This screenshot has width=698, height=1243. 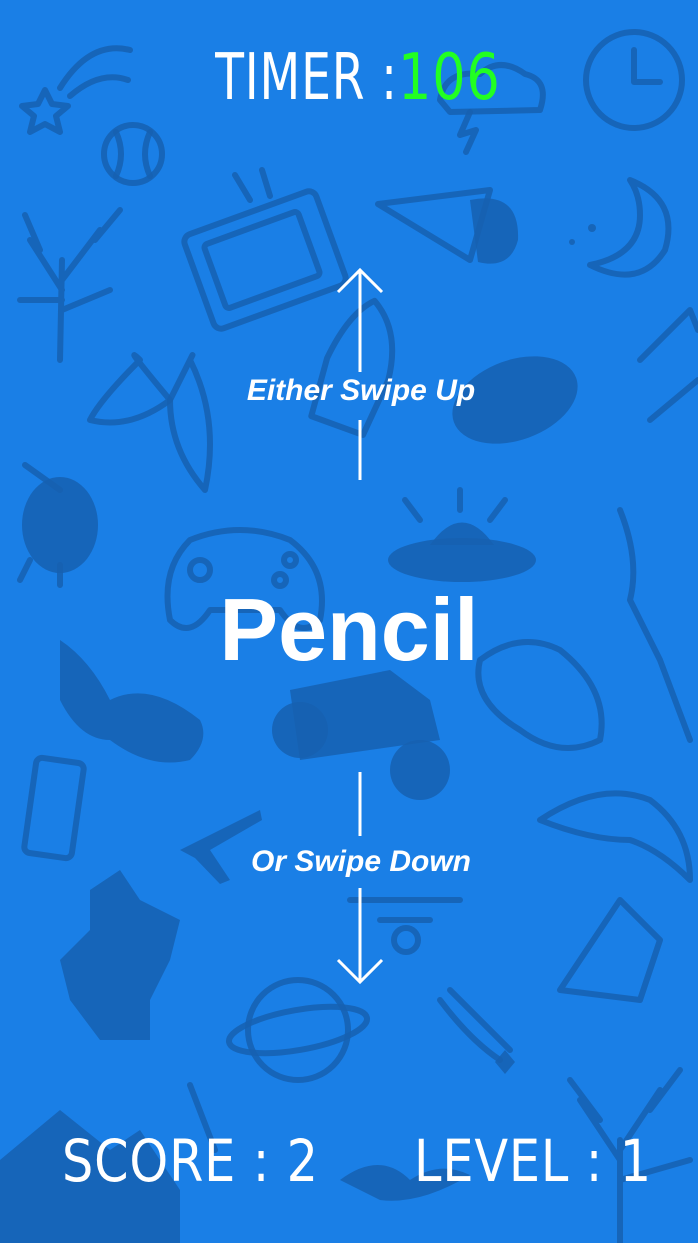 I want to click on rocket-icon, so click(x=352, y=367).